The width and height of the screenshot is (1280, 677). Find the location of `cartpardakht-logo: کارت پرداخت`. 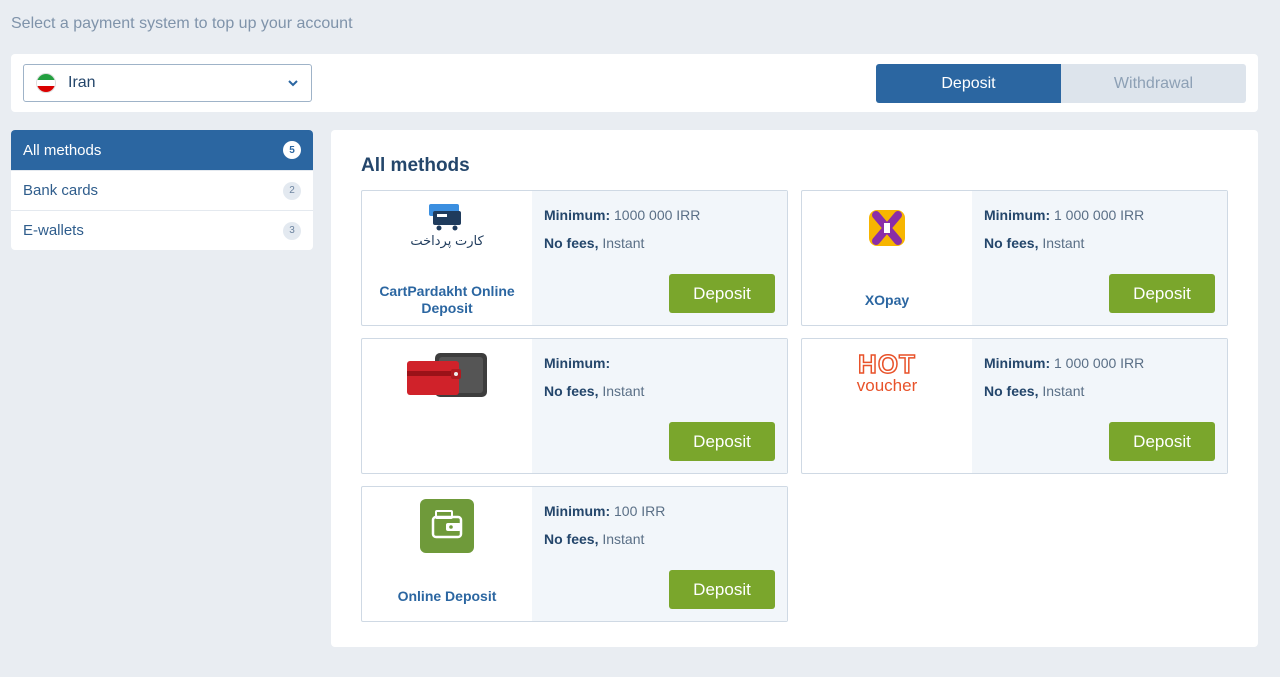

cartpardakht-logo: کارت پرداخت is located at coordinates (447, 225).